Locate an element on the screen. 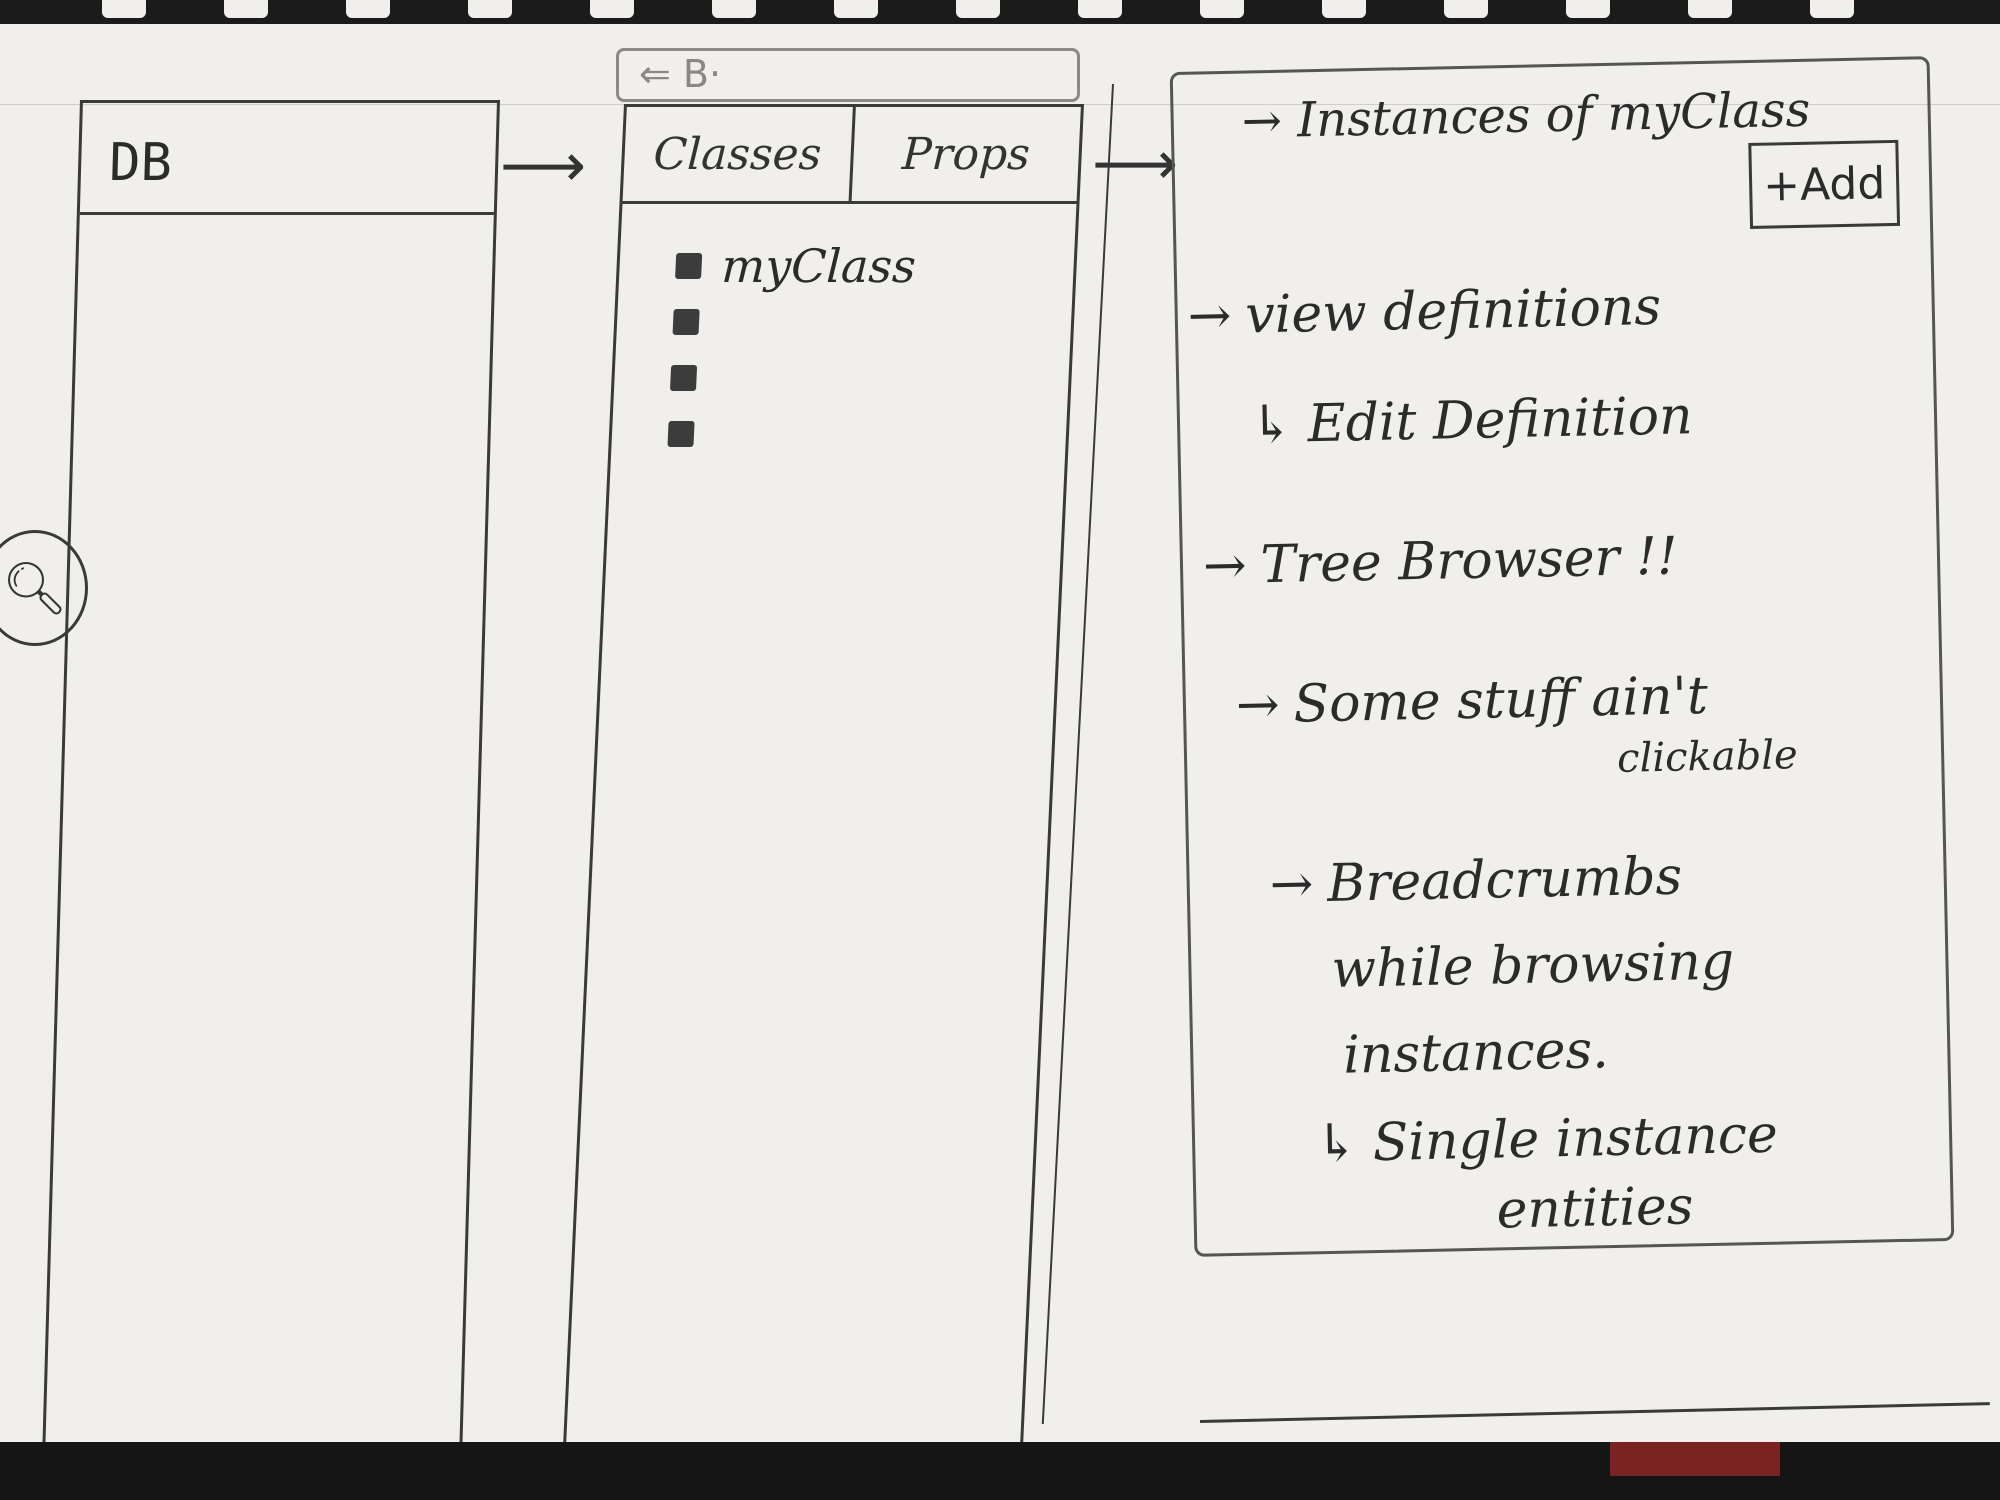 Image resolution: width=2000 pixels, height=1500 pixels. class-list: myClass is located at coordinates (844, 333).